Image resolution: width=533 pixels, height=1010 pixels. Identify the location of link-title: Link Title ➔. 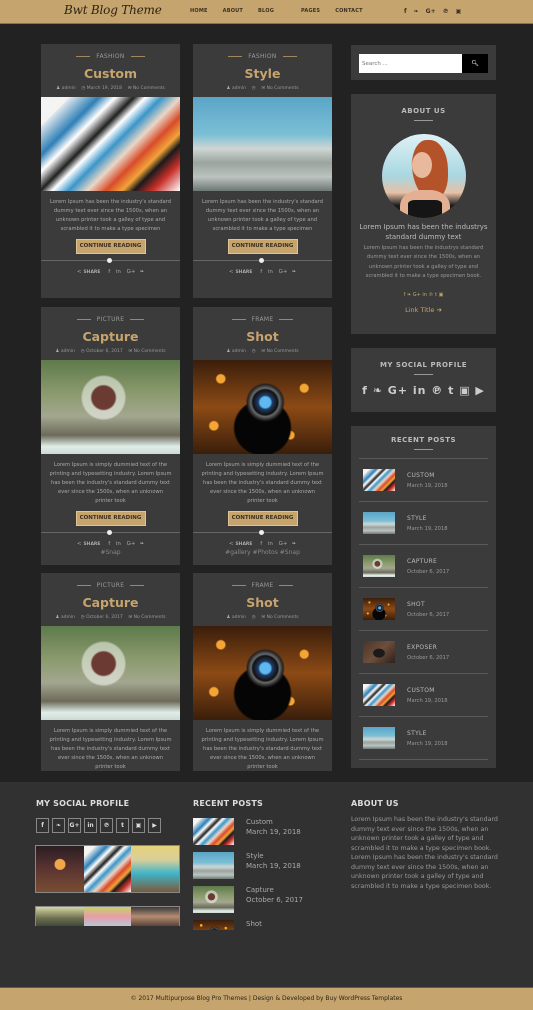
(423, 310).